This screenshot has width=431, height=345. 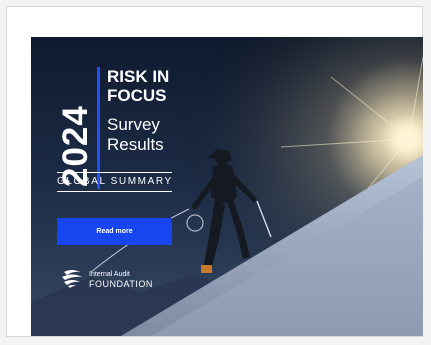 I want to click on report-title-light: Survey Results, so click(x=135, y=135).